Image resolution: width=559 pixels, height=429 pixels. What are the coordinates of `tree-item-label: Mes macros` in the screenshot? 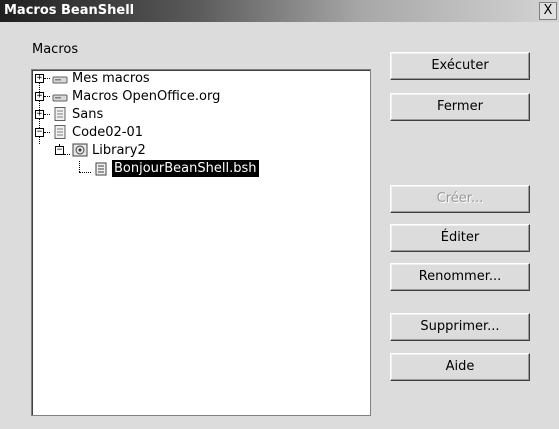 It's located at (111, 78).